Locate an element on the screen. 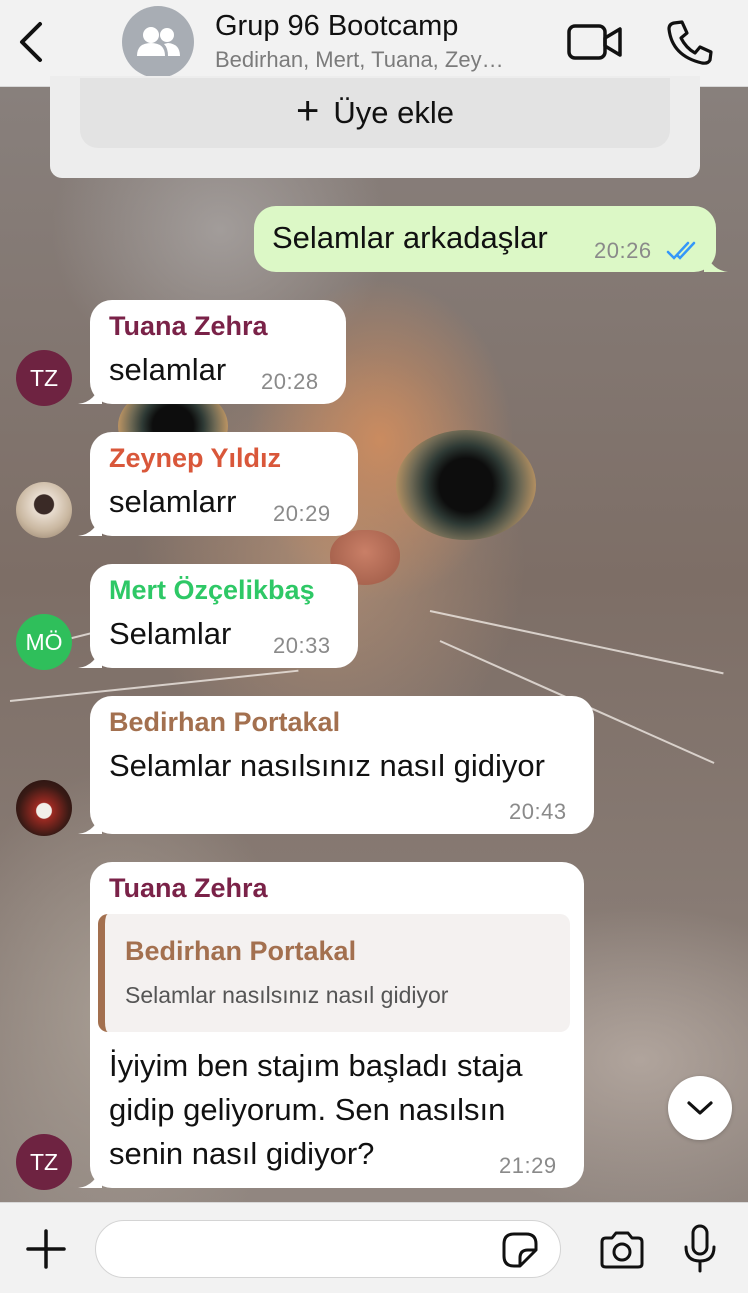  camera-icon is located at coordinates (622, 1250).